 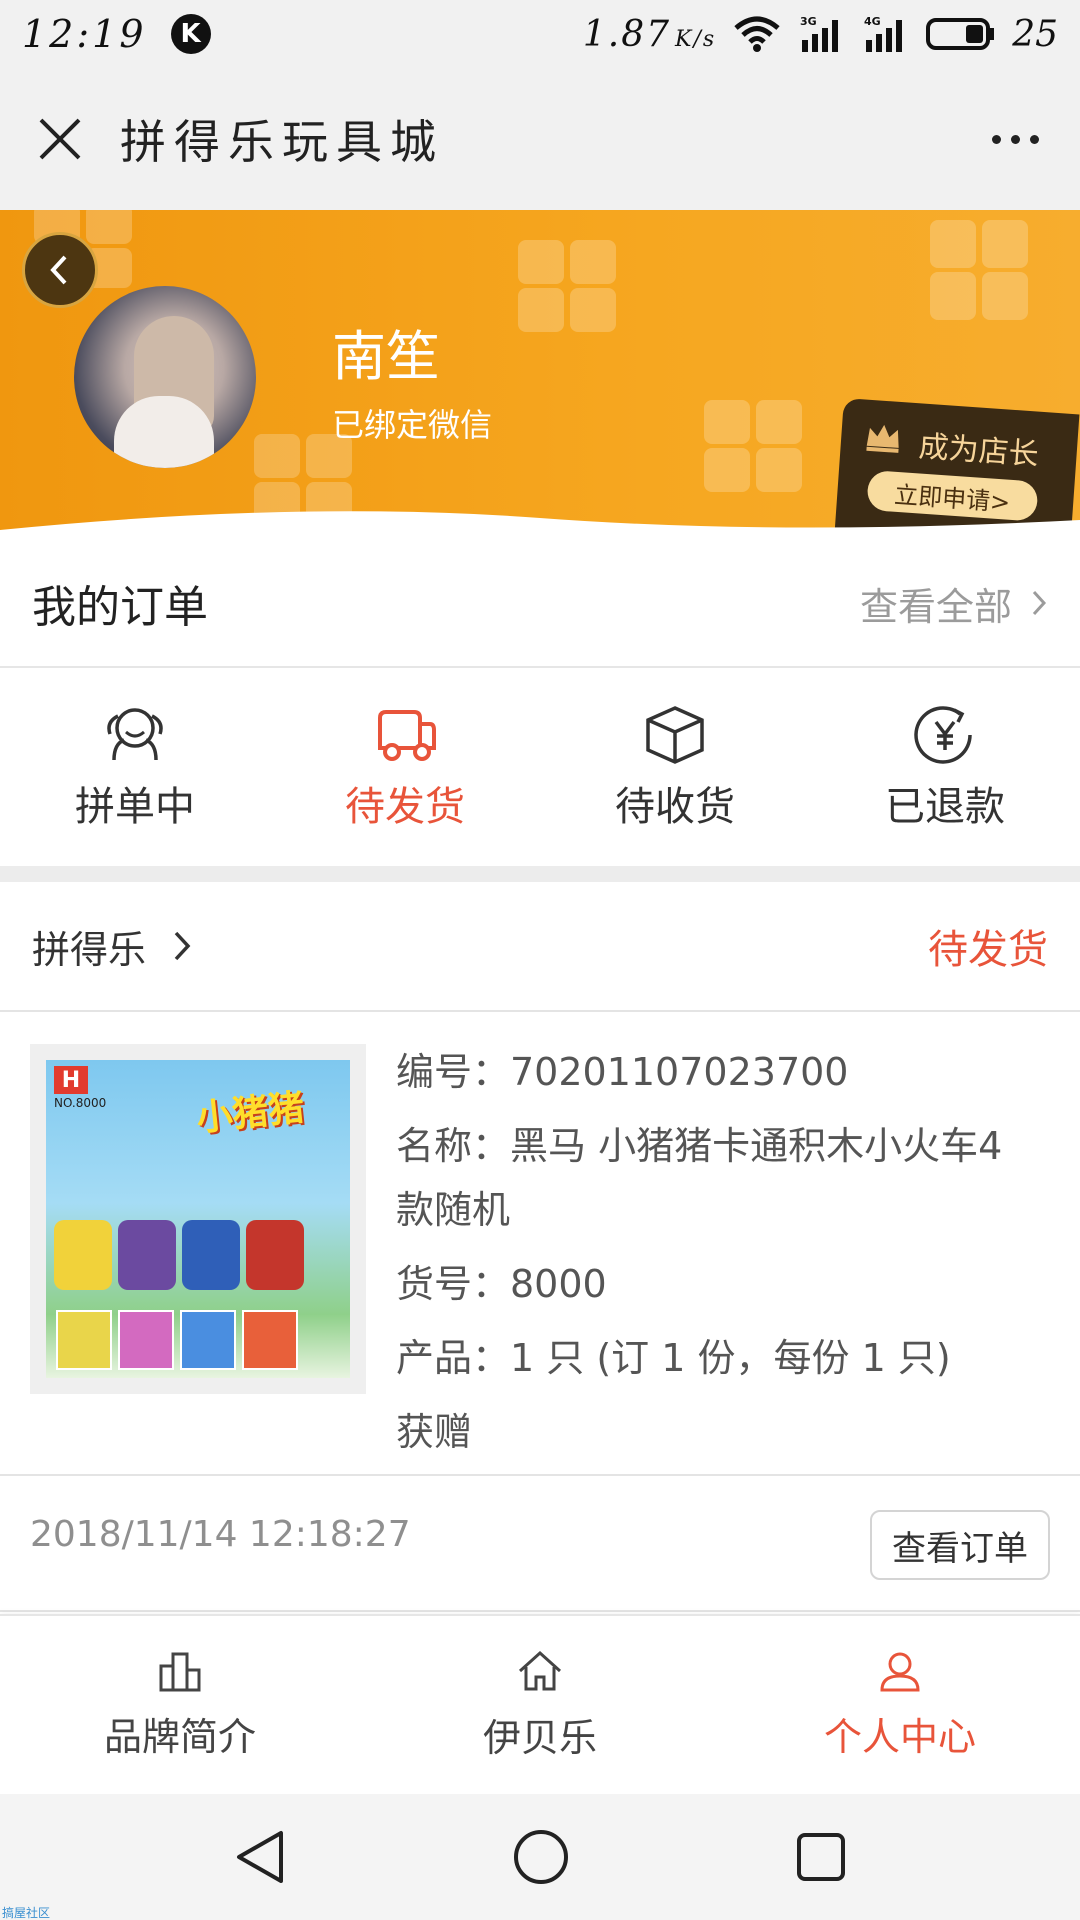 What do you see at coordinates (821, 1857) in the screenshot?
I see `recents-square-icon` at bounding box center [821, 1857].